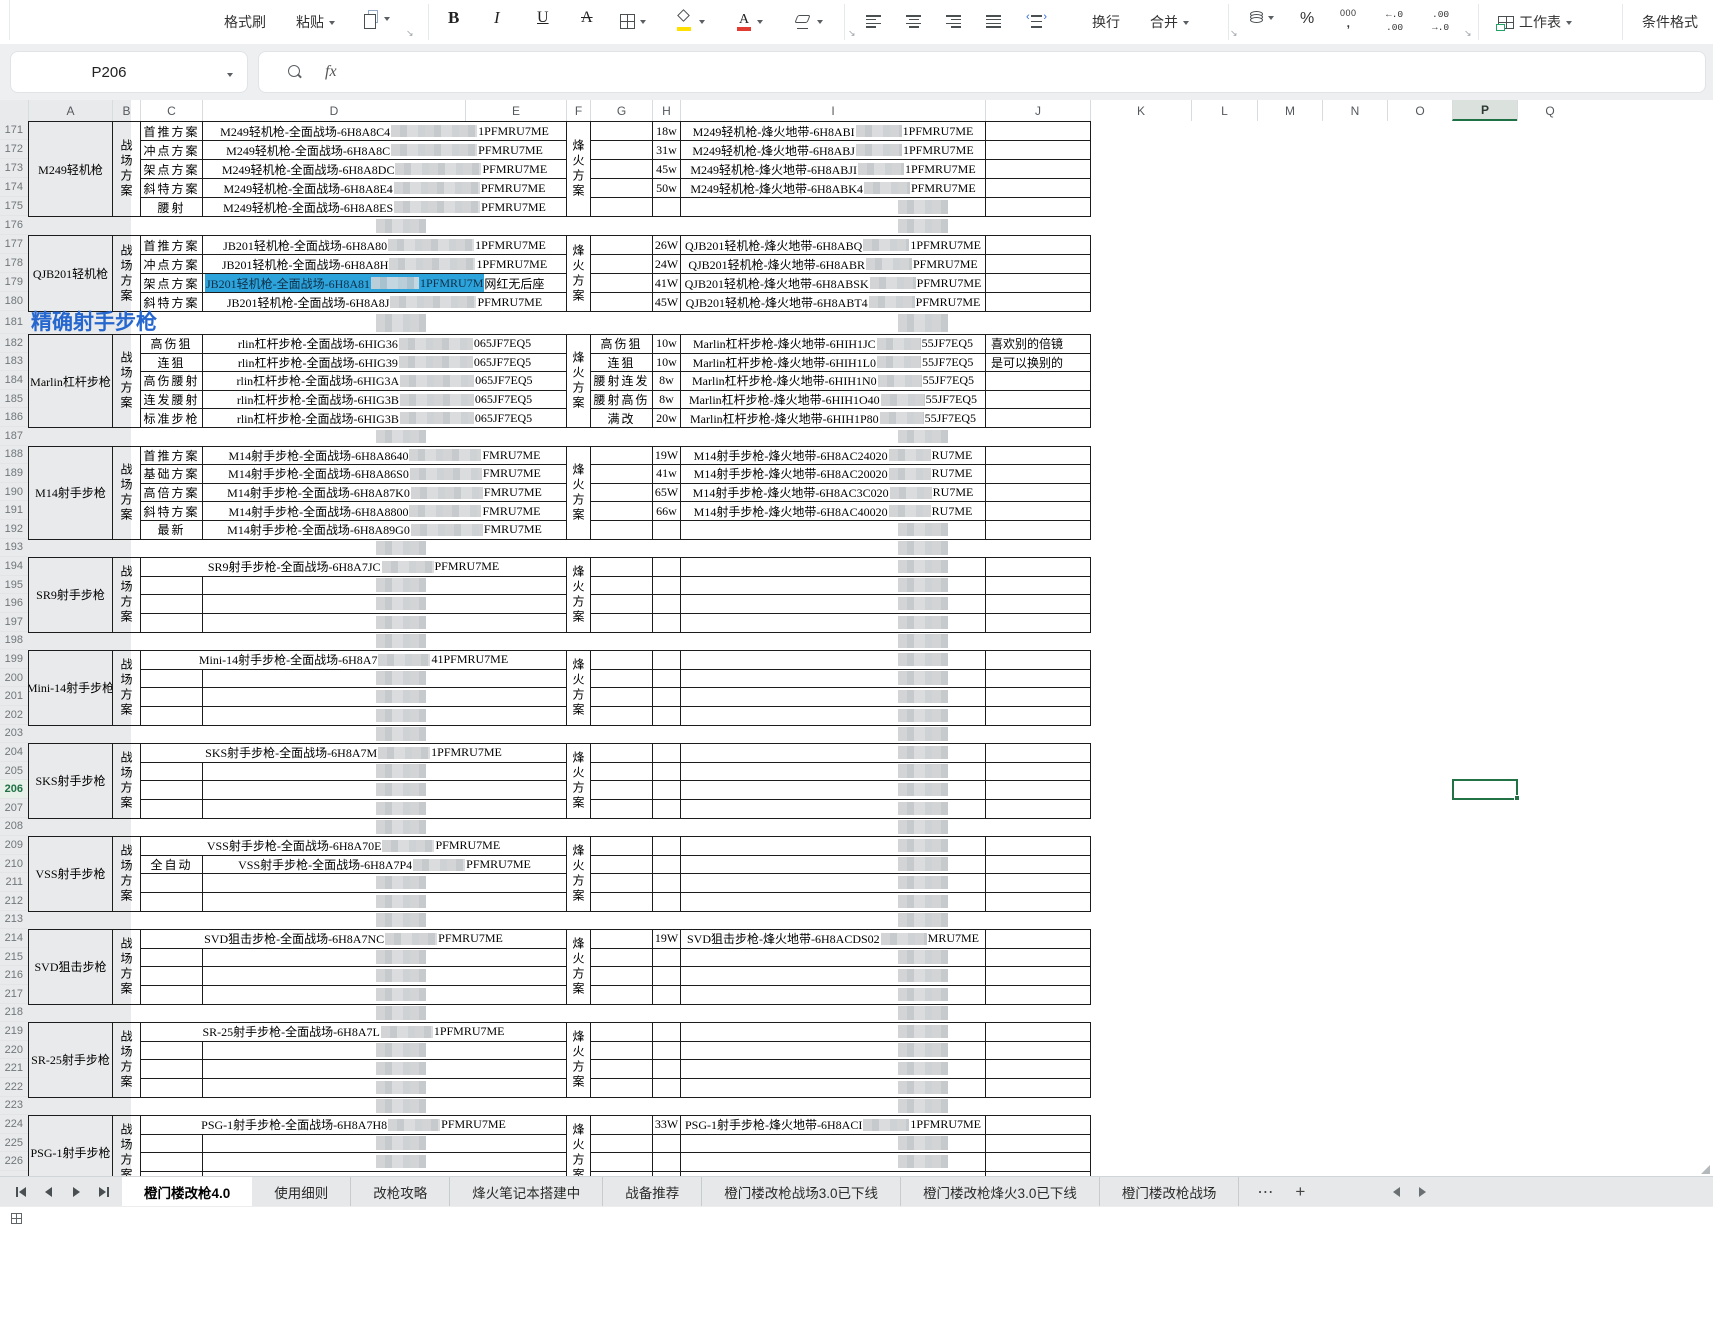 This screenshot has width=1713, height=1329. What do you see at coordinates (666, 245) in the screenshot?
I see `cost-cell: 26W` at bounding box center [666, 245].